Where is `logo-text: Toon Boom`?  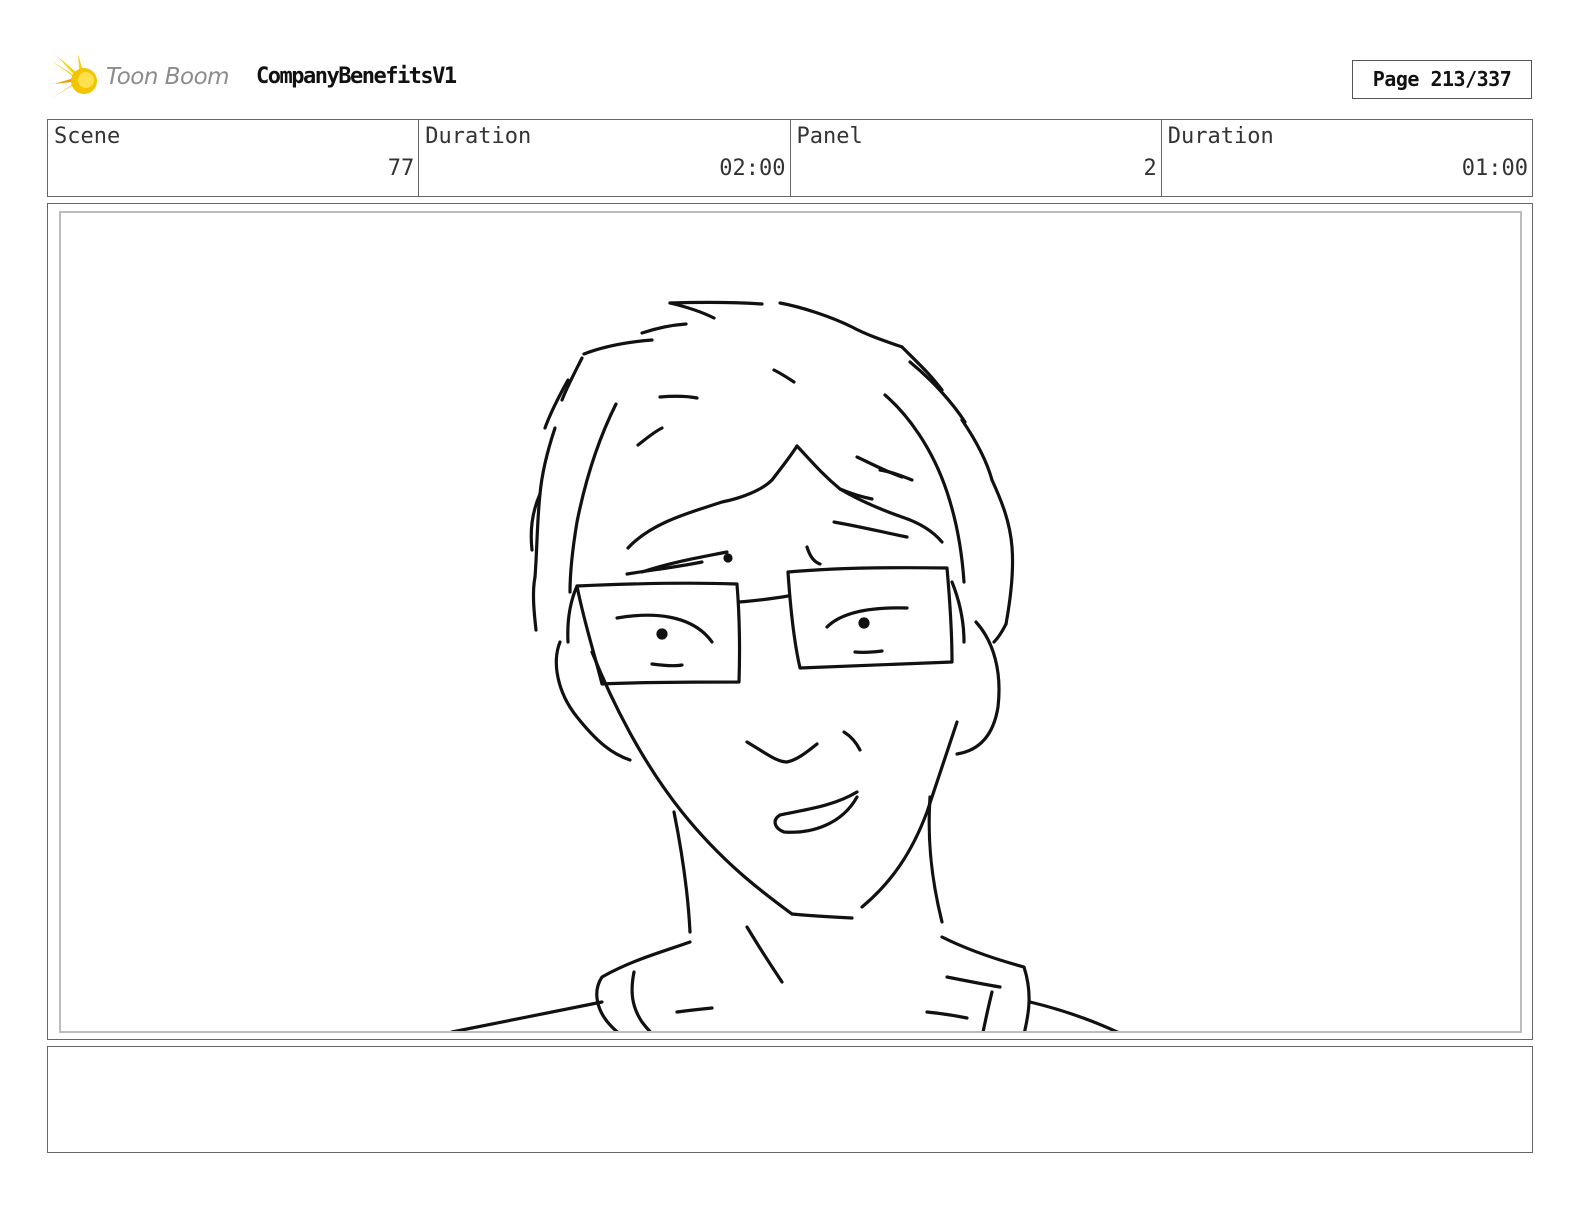
logo-text: Toon Boom is located at coordinates (168, 77).